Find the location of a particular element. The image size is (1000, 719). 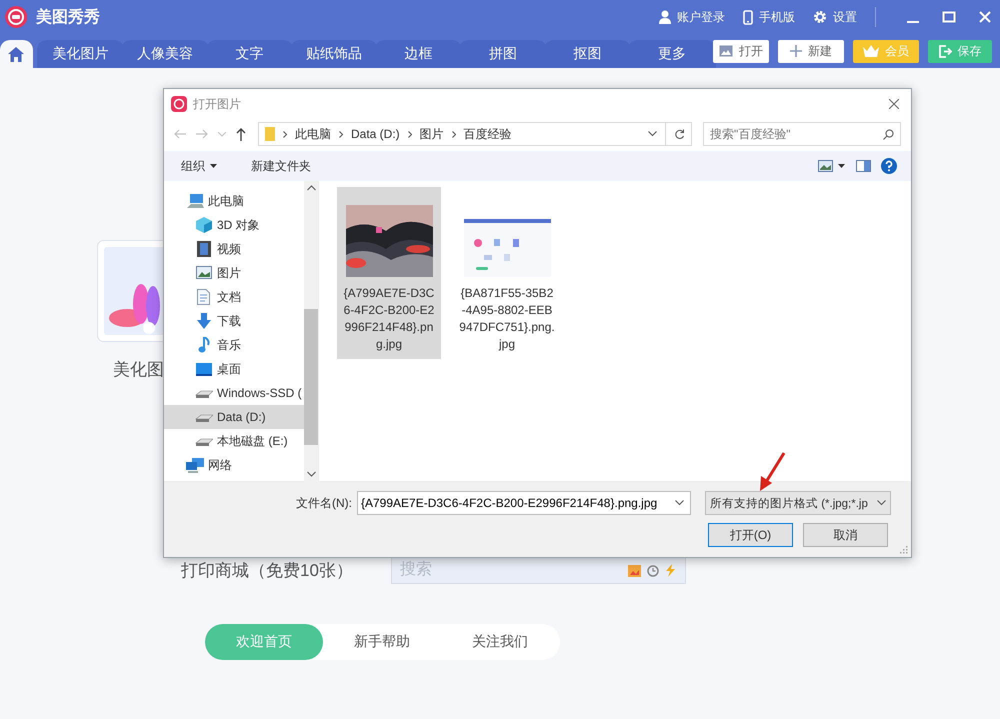

nav-item: Windows-SSD ( is located at coordinates (234, 393).